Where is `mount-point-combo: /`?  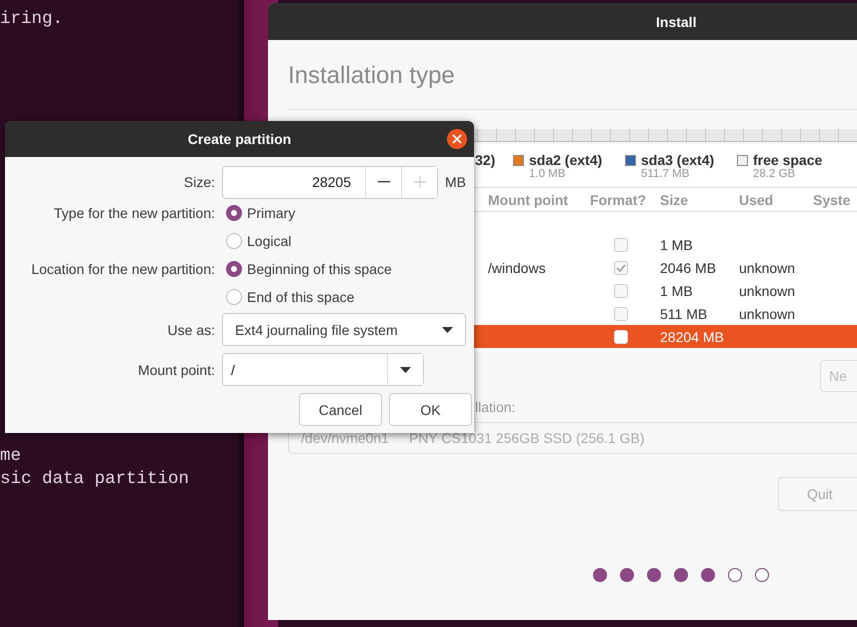
mount-point-combo: / is located at coordinates (323, 369).